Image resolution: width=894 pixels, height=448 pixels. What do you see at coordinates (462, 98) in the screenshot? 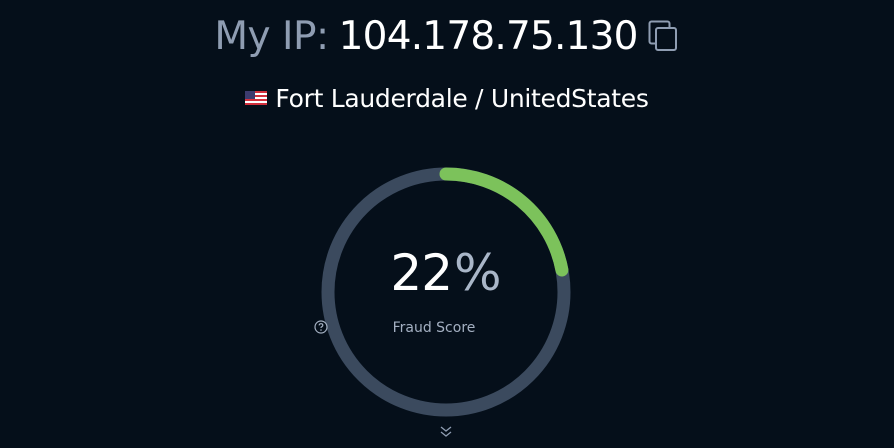
I see `location-text: Fort Lauderdale / UnitedStates` at bounding box center [462, 98].